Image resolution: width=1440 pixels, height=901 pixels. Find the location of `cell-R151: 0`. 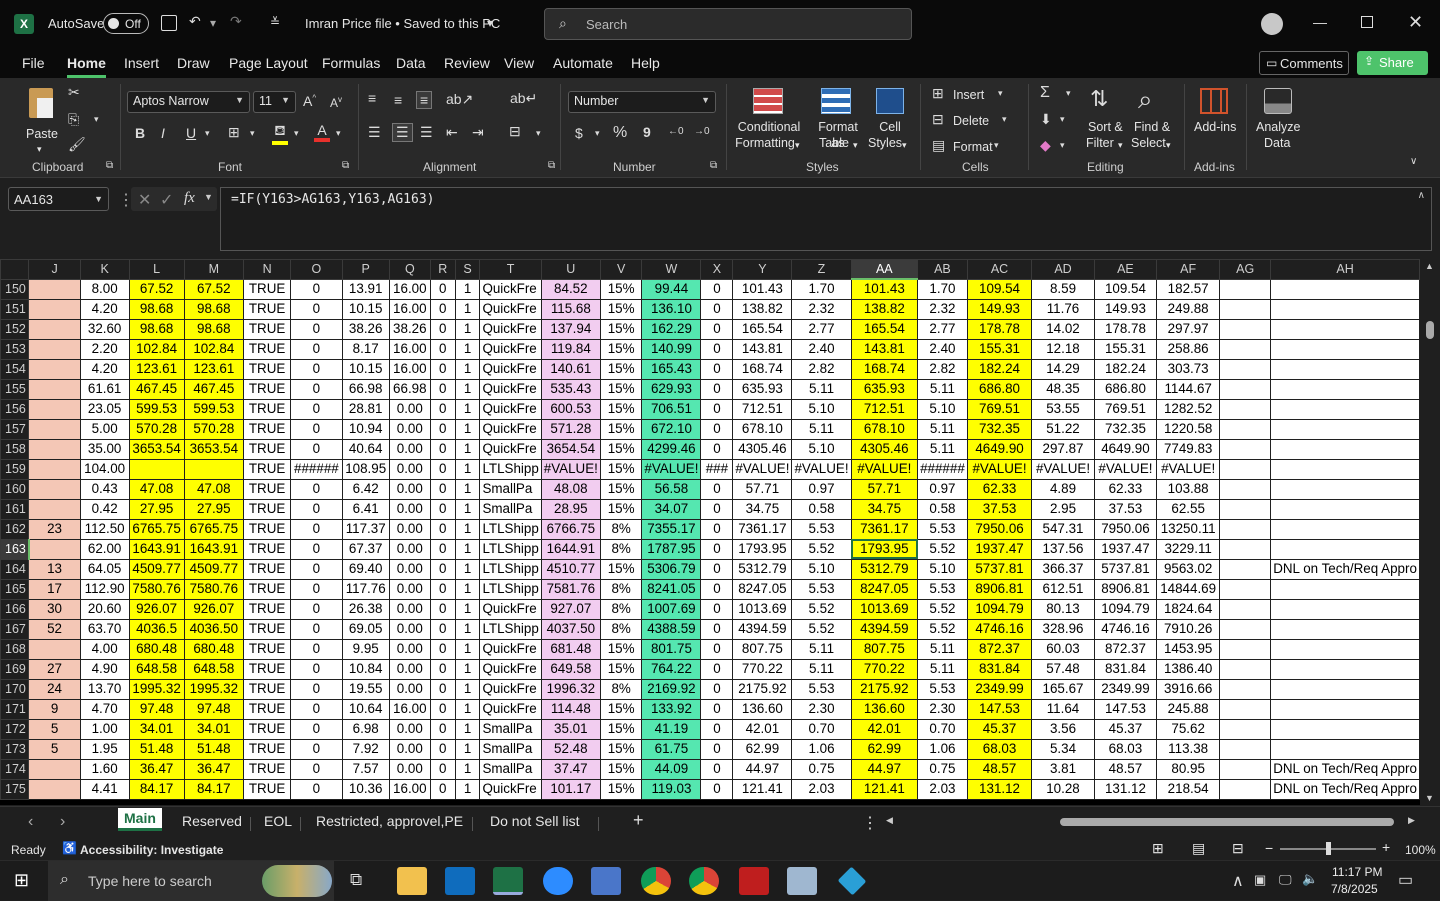

cell-R151: 0 is located at coordinates (442, 309).